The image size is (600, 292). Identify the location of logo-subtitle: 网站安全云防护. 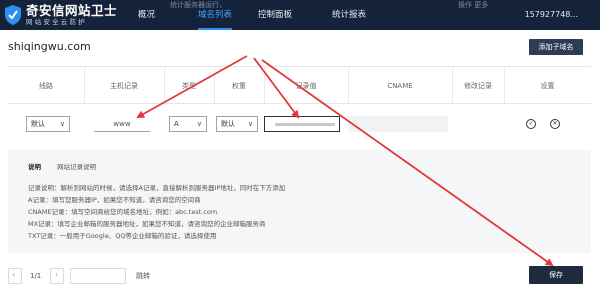
(56, 22).